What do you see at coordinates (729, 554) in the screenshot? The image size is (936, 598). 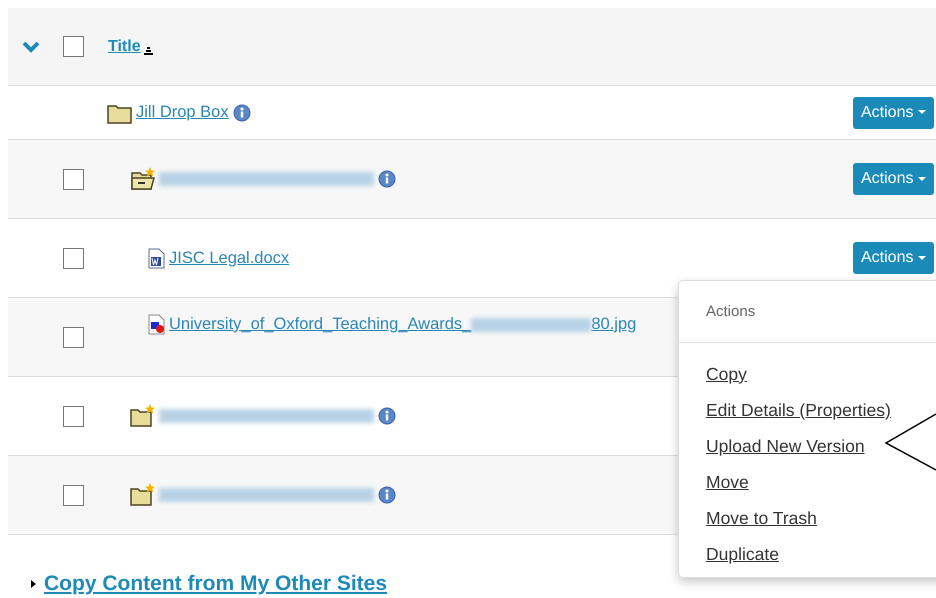 I see `menu-item: Duplicate` at bounding box center [729, 554].